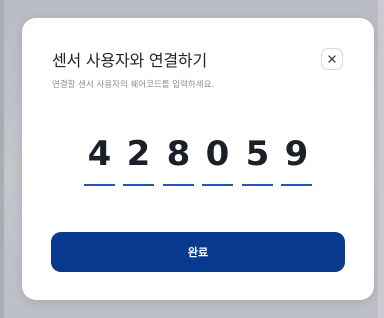 The height and width of the screenshot is (318, 384). What do you see at coordinates (99, 154) in the screenshot?
I see `code-digit: 4` at bounding box center [99, 154].